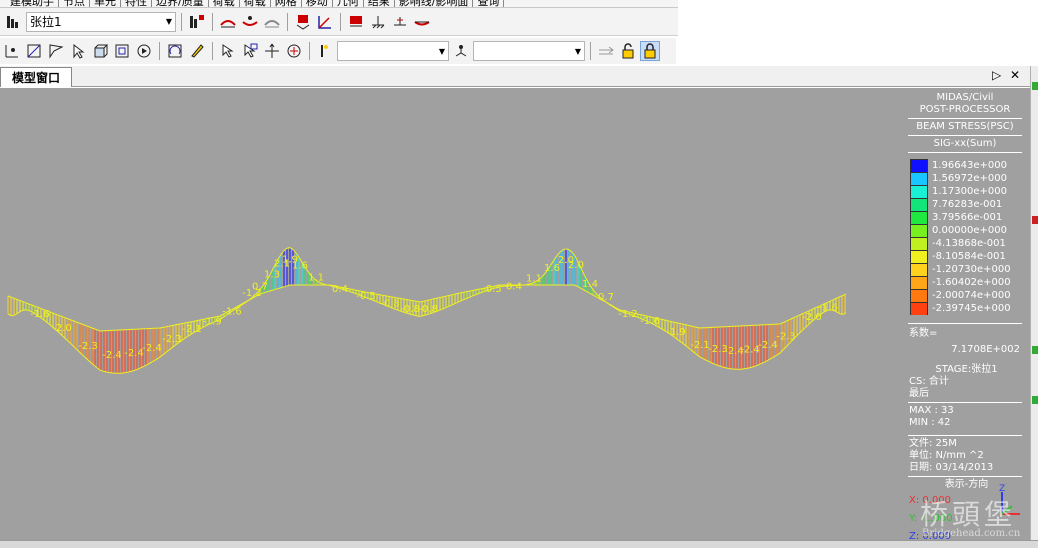 The image size is (1038, 548). Describe the element at coordinates (971, 308) in the screenshot. I see `scale-value: -2.39745e+000` at that location.